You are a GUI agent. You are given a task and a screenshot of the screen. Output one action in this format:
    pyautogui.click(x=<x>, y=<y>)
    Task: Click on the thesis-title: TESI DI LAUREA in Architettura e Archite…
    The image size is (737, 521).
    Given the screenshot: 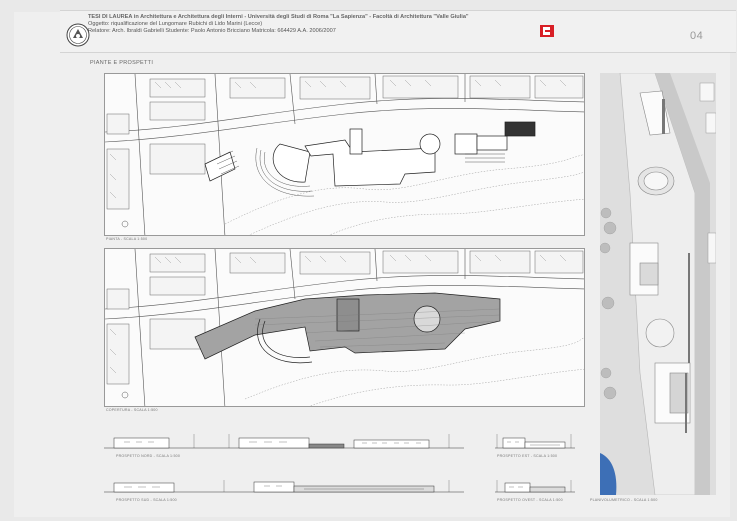 What is the action you would take?
    pyautogui.click(x=278, y=17)
    